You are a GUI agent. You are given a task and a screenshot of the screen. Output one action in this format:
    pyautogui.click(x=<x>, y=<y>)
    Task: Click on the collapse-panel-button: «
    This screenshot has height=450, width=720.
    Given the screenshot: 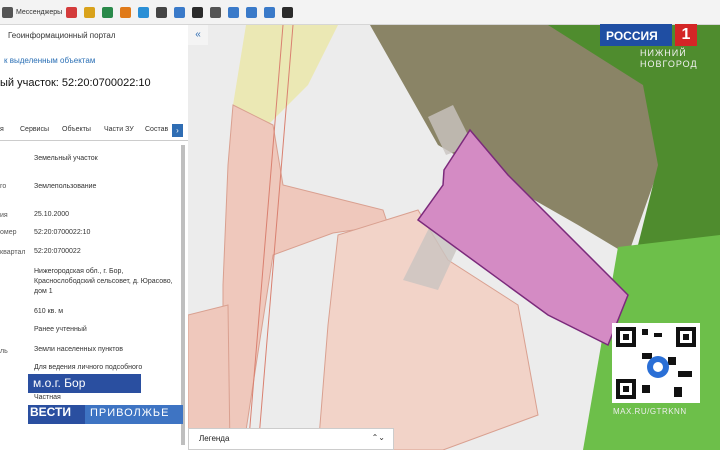 What is the action you would take?
    pyautogui.click(x=198, y=35)
    